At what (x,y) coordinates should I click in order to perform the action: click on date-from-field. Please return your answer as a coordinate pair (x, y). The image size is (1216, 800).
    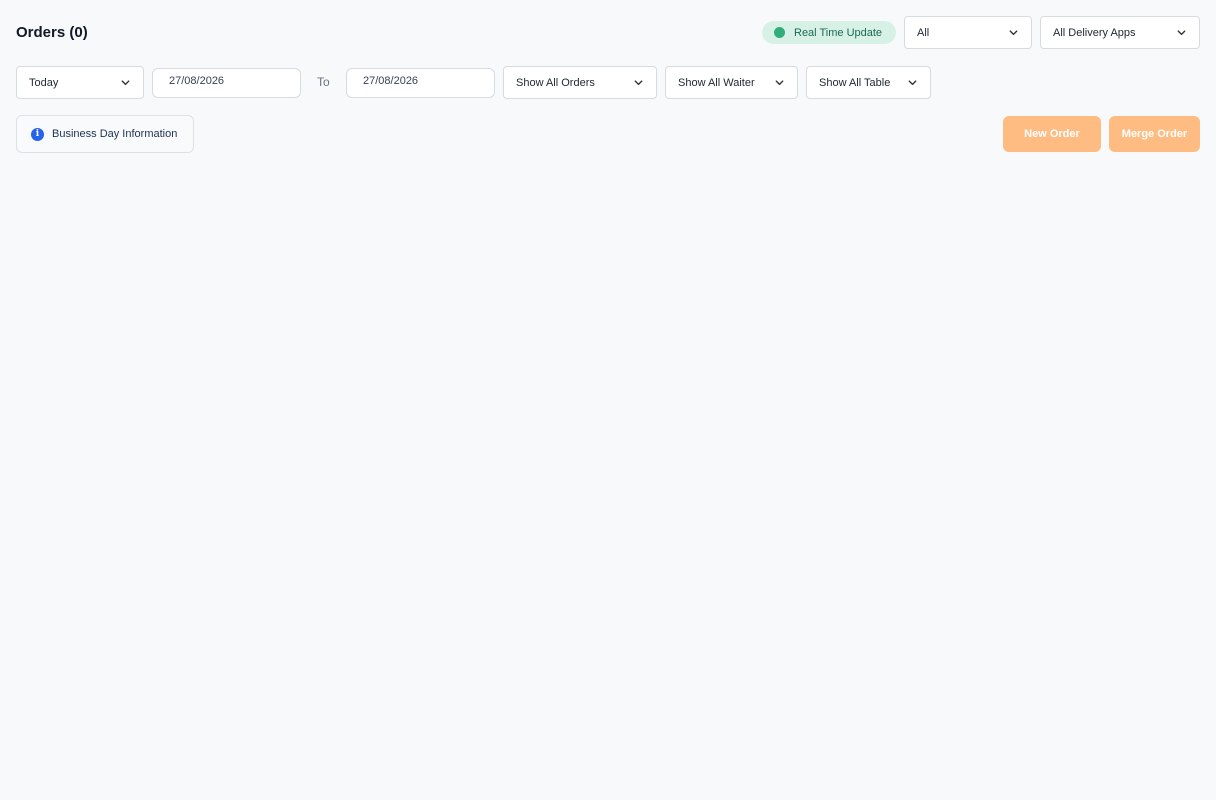
    Looking at the image, I should click on (226, 83).